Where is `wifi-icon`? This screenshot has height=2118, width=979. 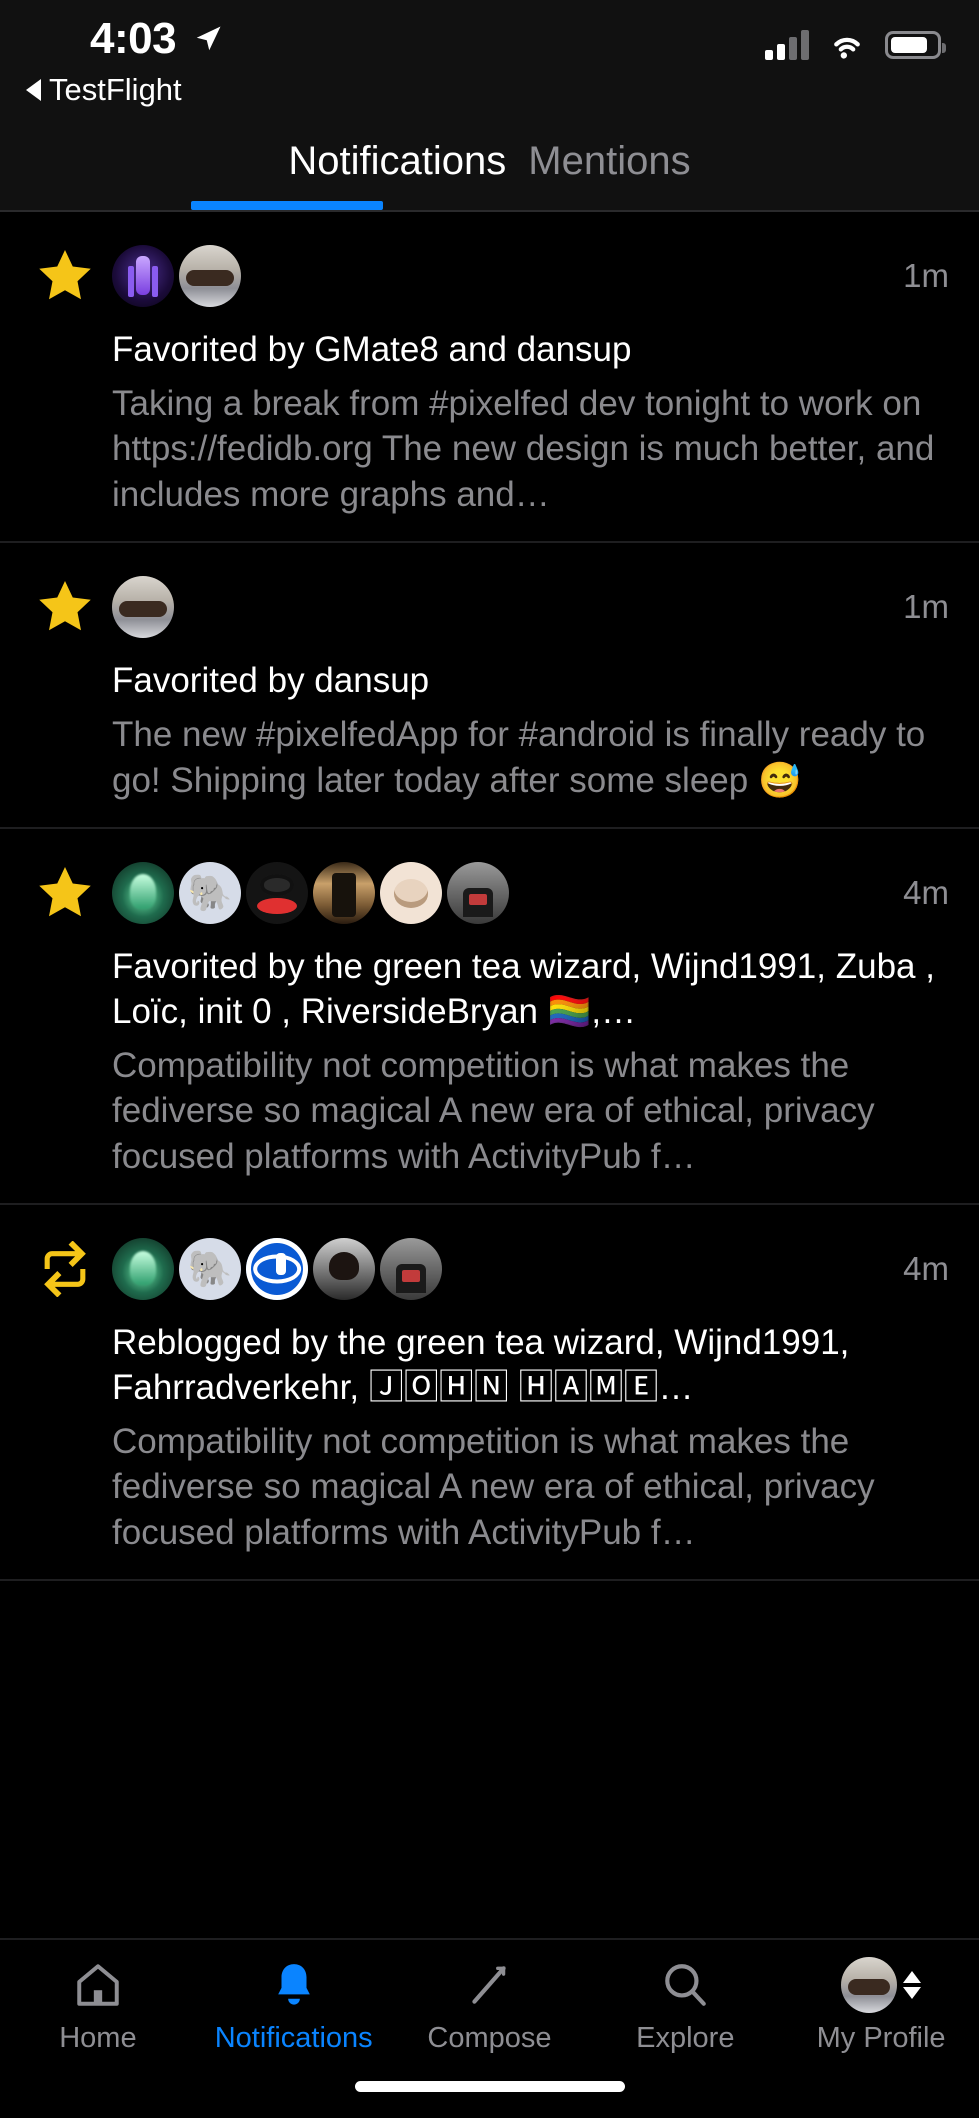 wifi-icon is located at coordinates (847, 48).